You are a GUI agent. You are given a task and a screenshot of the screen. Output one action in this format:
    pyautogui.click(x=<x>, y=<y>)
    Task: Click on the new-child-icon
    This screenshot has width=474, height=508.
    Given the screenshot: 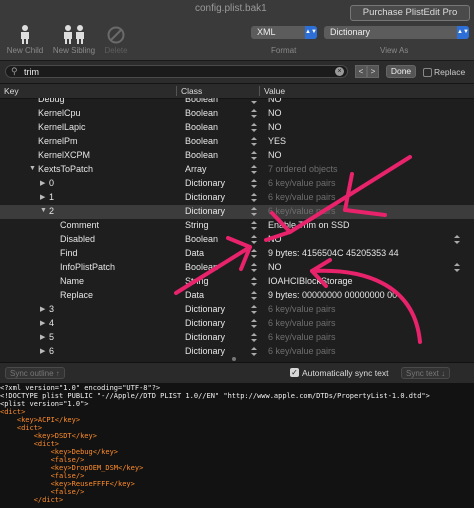 What is the action you would take?
    pyautogui.click(x=25, y=33)
    